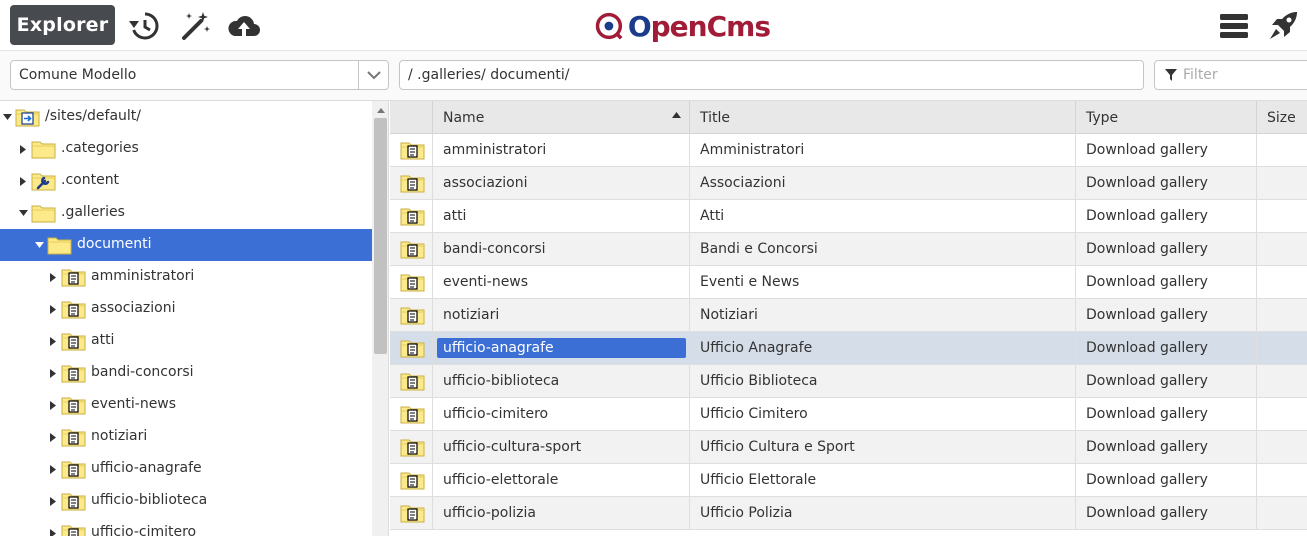  What do you see at coordinates (195, 26) in the screenshot?
I see `magic-wand-icon` at bounding box center [195, 26].